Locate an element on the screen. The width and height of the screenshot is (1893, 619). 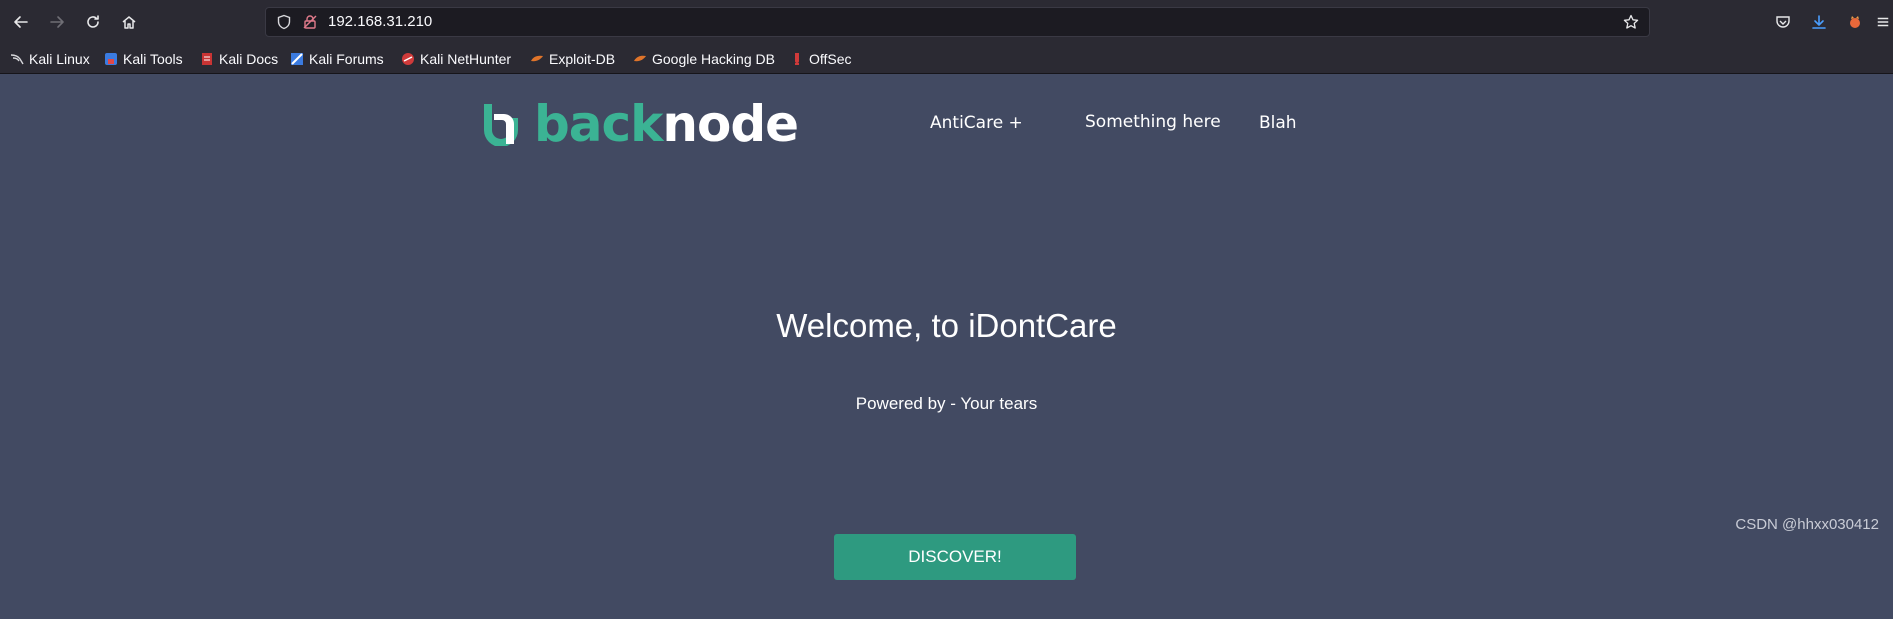
pocket-button is located at coordinates (1783, 22).